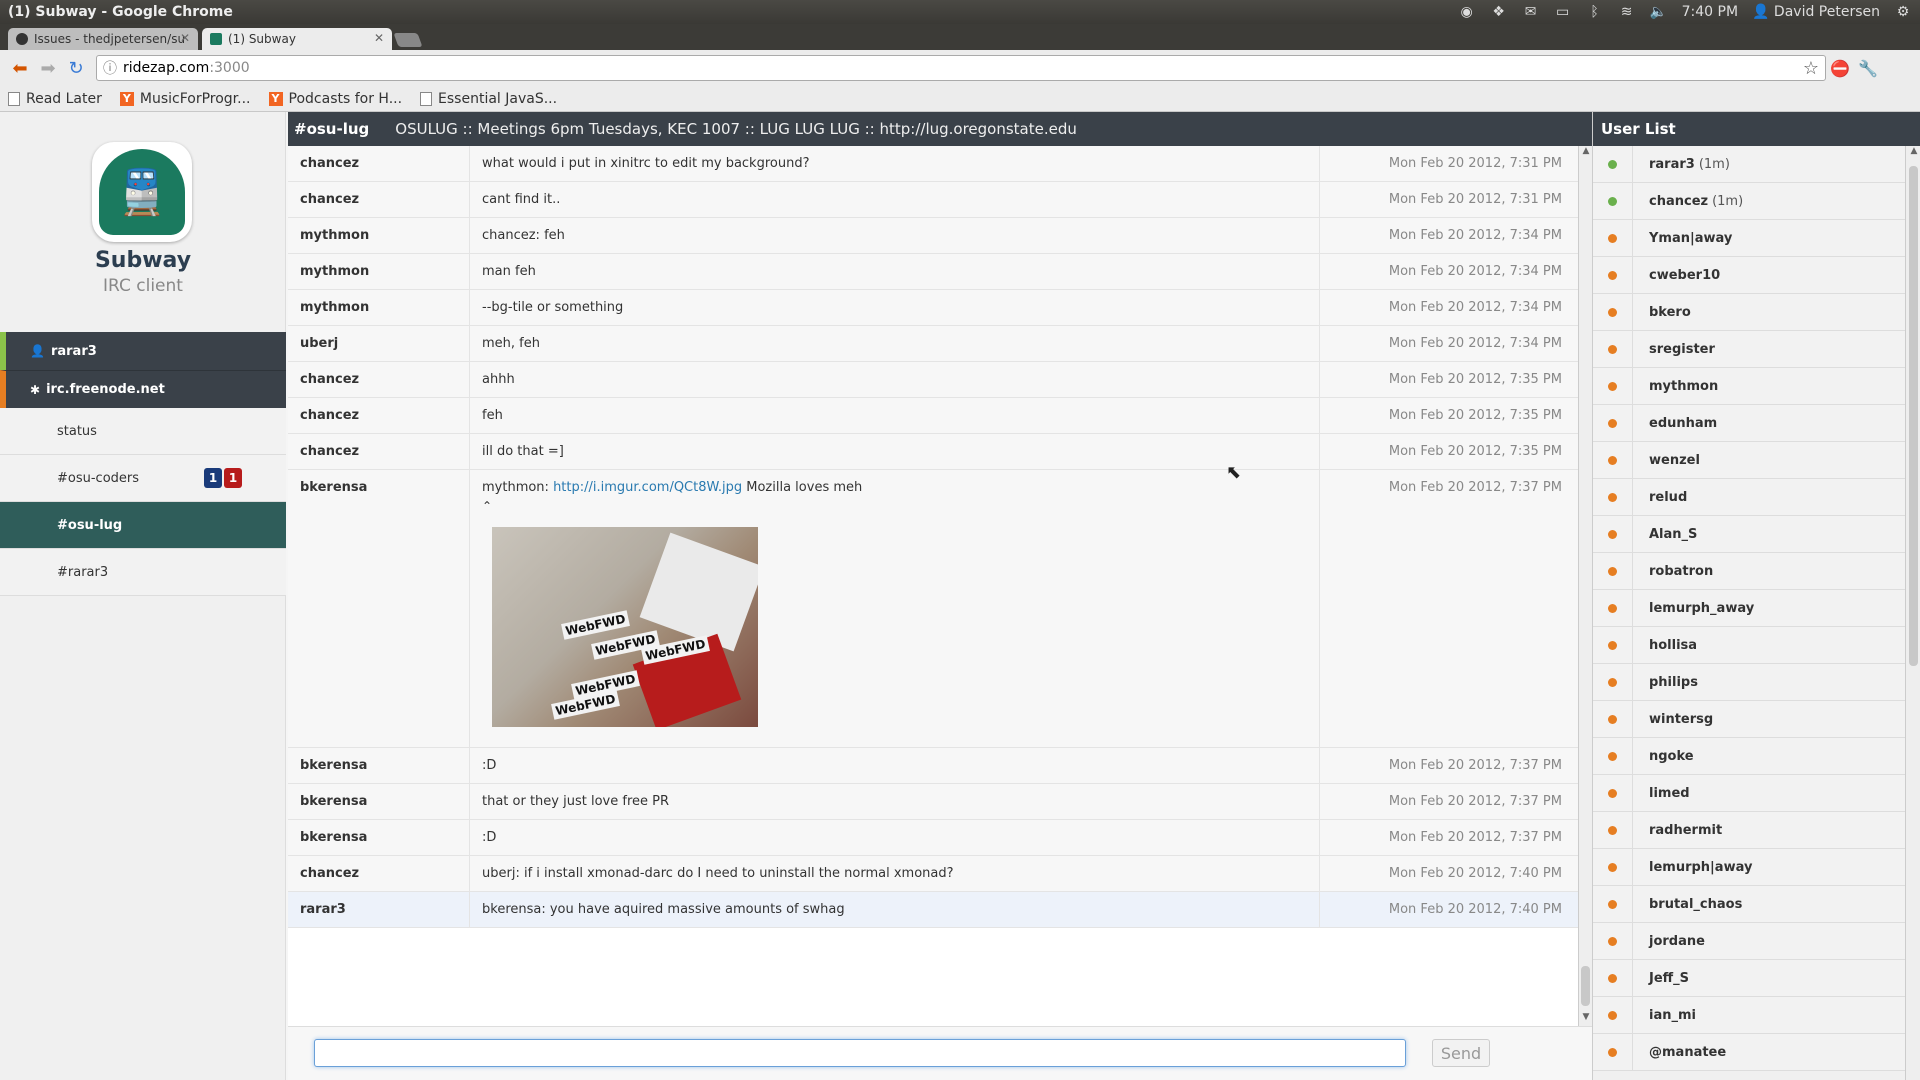 This screenshot has height=1080, width=1920. What do you see at coordinates (1749, 608) in the screenshot?
I see `user-list-item: lemurph_away` at bounding box center [1749, 608].